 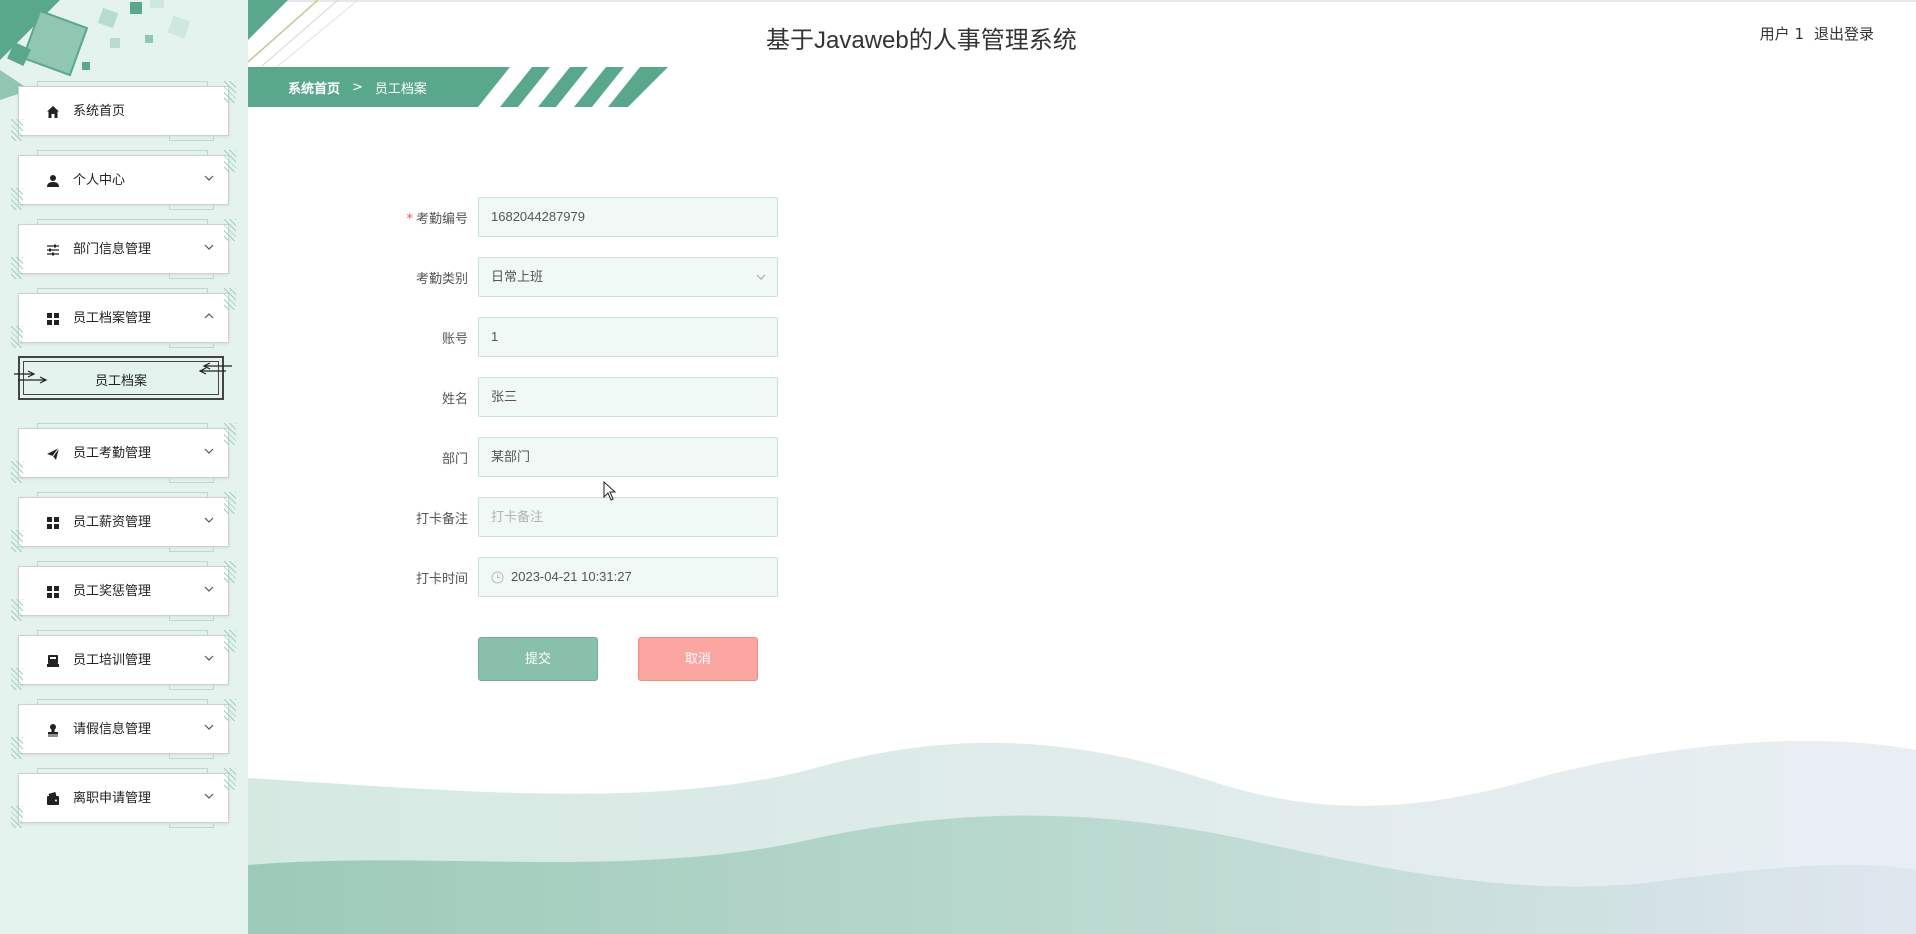 I want to click on user-icon, so click(x=53, y=181).